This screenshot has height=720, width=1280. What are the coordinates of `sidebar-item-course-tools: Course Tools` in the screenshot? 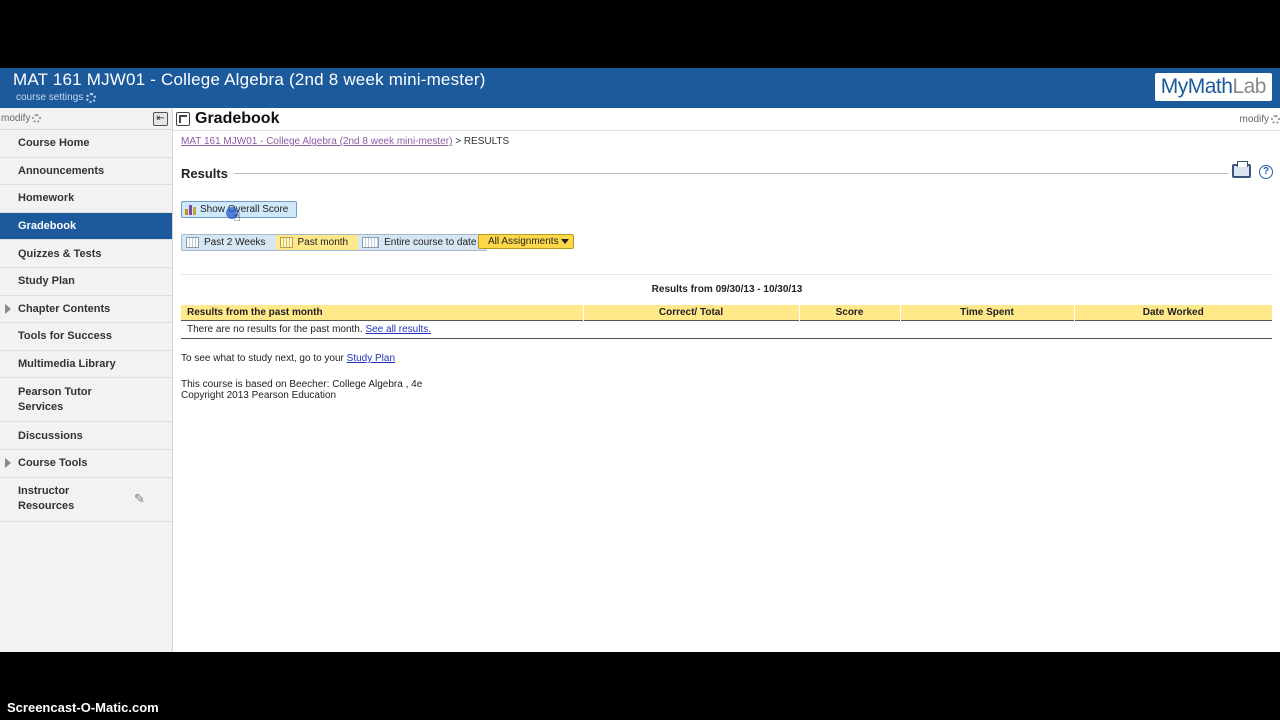 It's located at (86, 464).